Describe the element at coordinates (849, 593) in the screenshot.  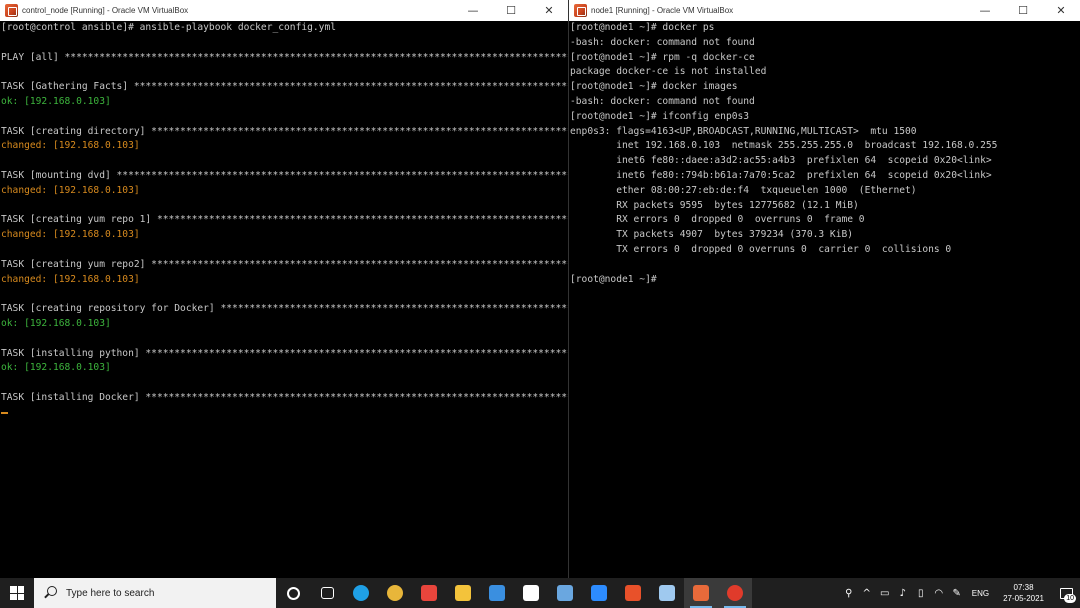
I see `people-icon: ⚲` at that location.